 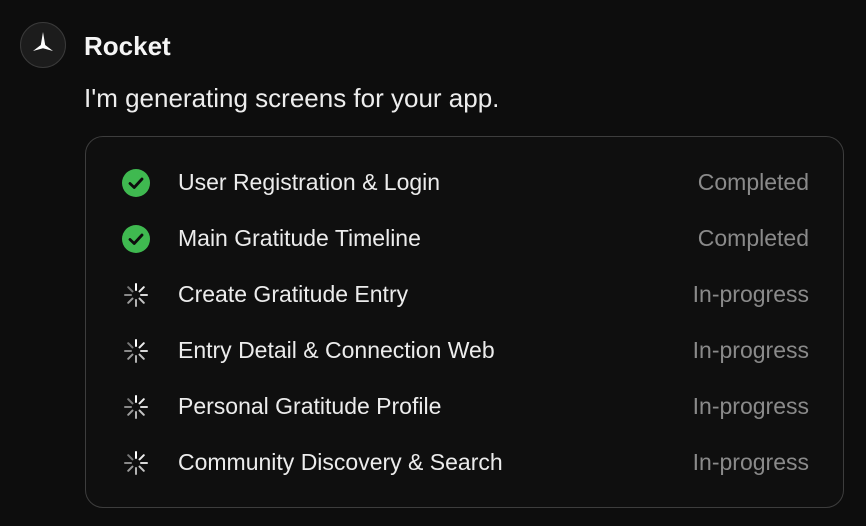 What do you see at coordinates (464, 238) in the screenshot?
I see `screen-row: Main Gratitude Timeline Completed` at bounding box center [464, 238].